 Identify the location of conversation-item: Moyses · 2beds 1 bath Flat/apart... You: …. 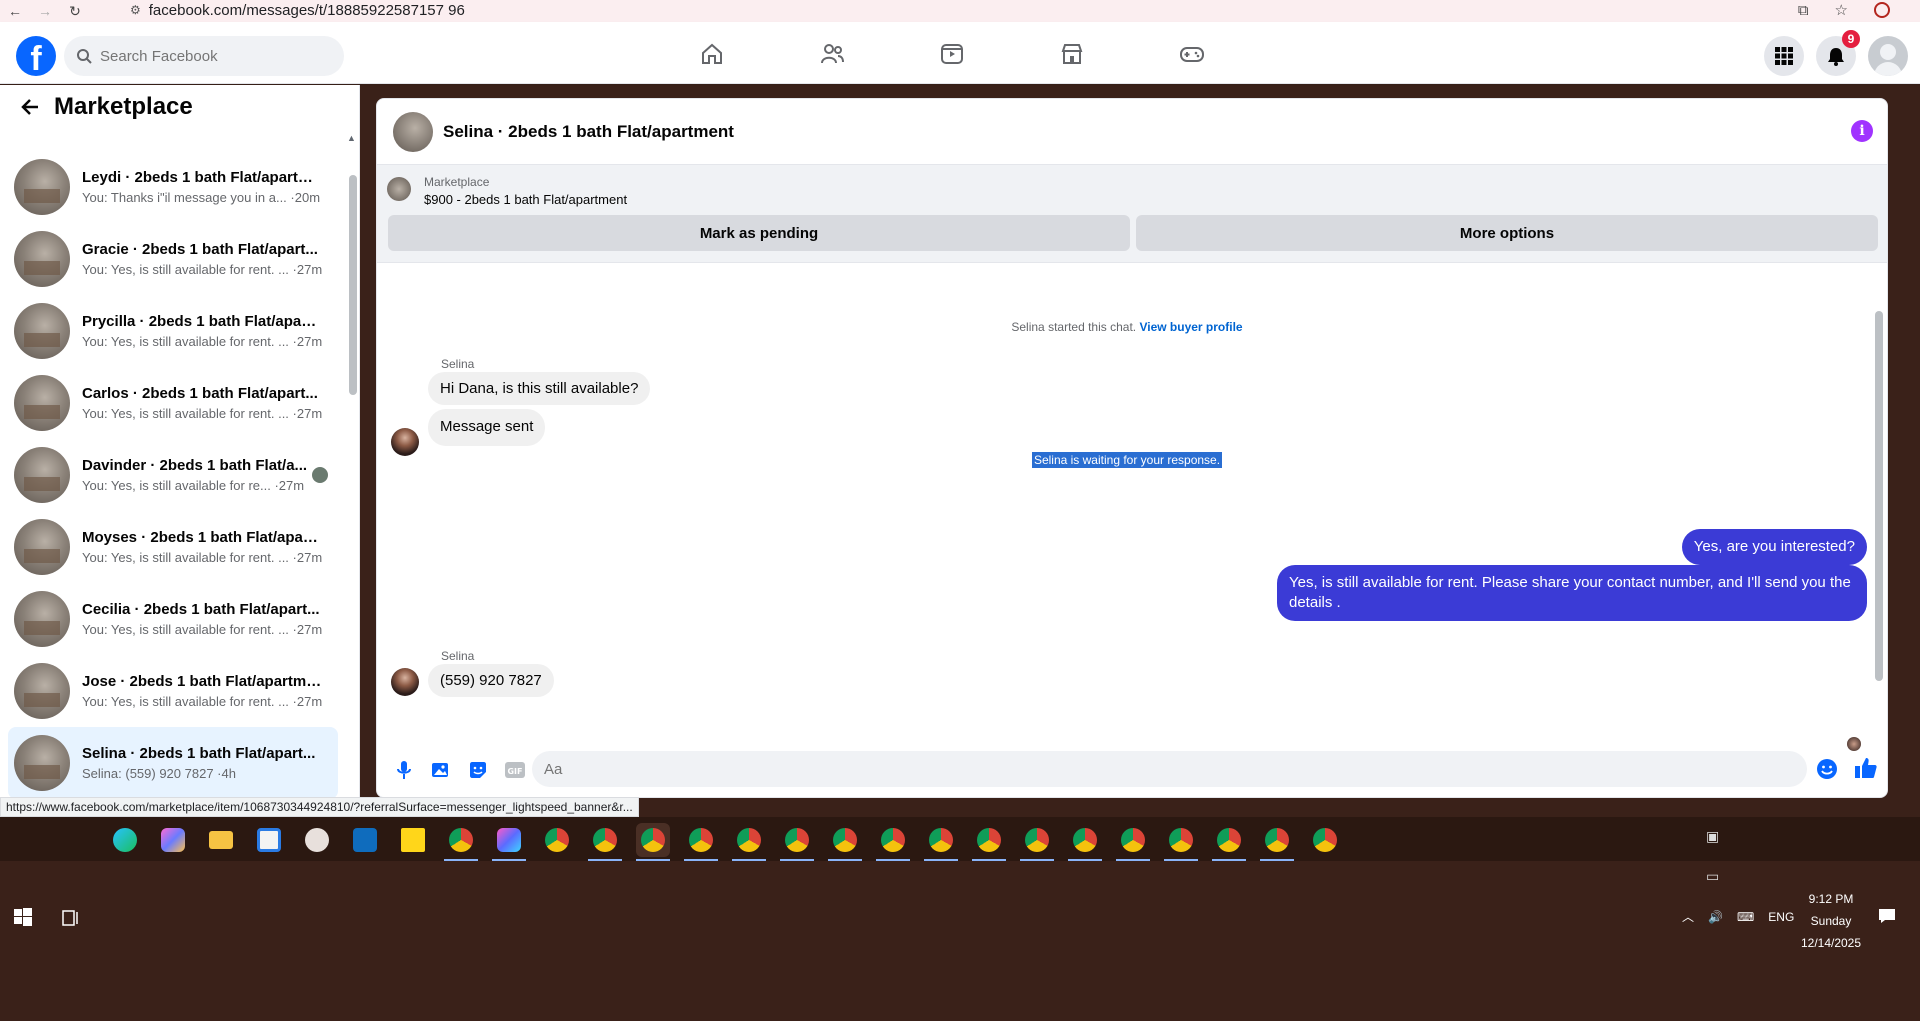
(173, 547).